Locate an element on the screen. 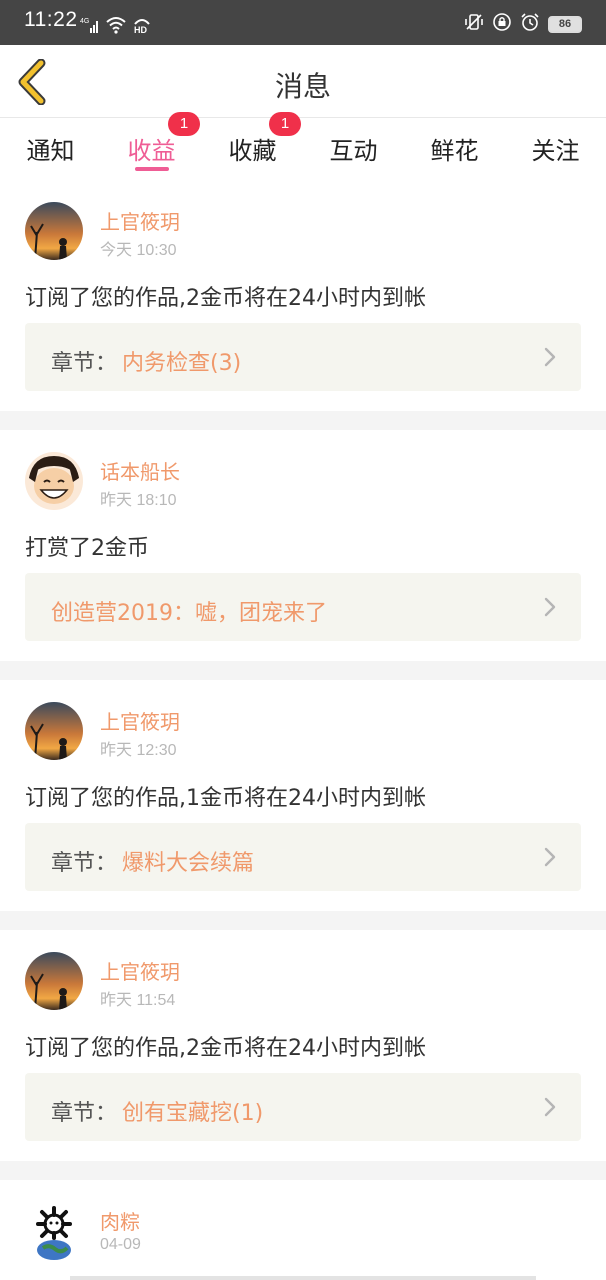  tab-flowers: 鲜花 is located at coordinates (454, 149).